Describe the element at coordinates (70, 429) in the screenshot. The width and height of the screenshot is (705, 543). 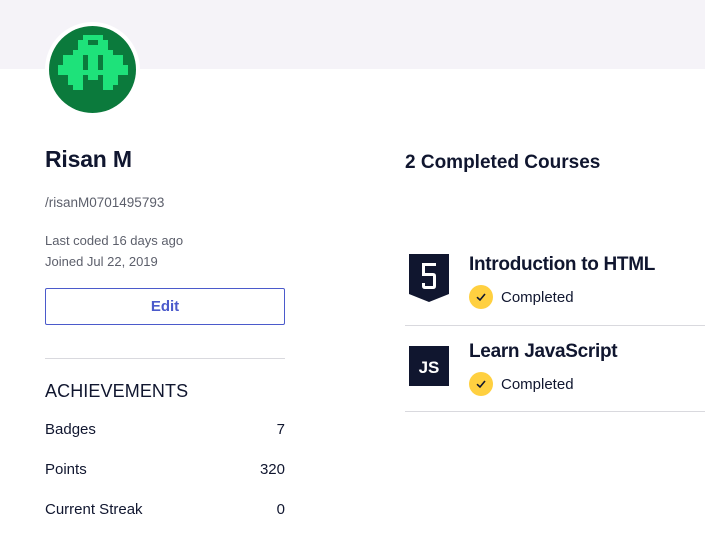
I see `stat-label: Badges` at that location.